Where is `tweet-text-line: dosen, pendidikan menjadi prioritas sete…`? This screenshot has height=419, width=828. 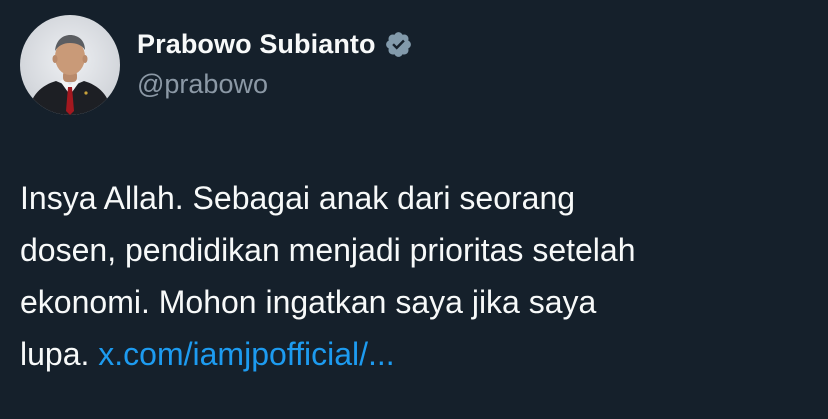 tweet-text-line: dosen, pendidikan menjadi prioritas sete… is located at coordinates (328, 250).